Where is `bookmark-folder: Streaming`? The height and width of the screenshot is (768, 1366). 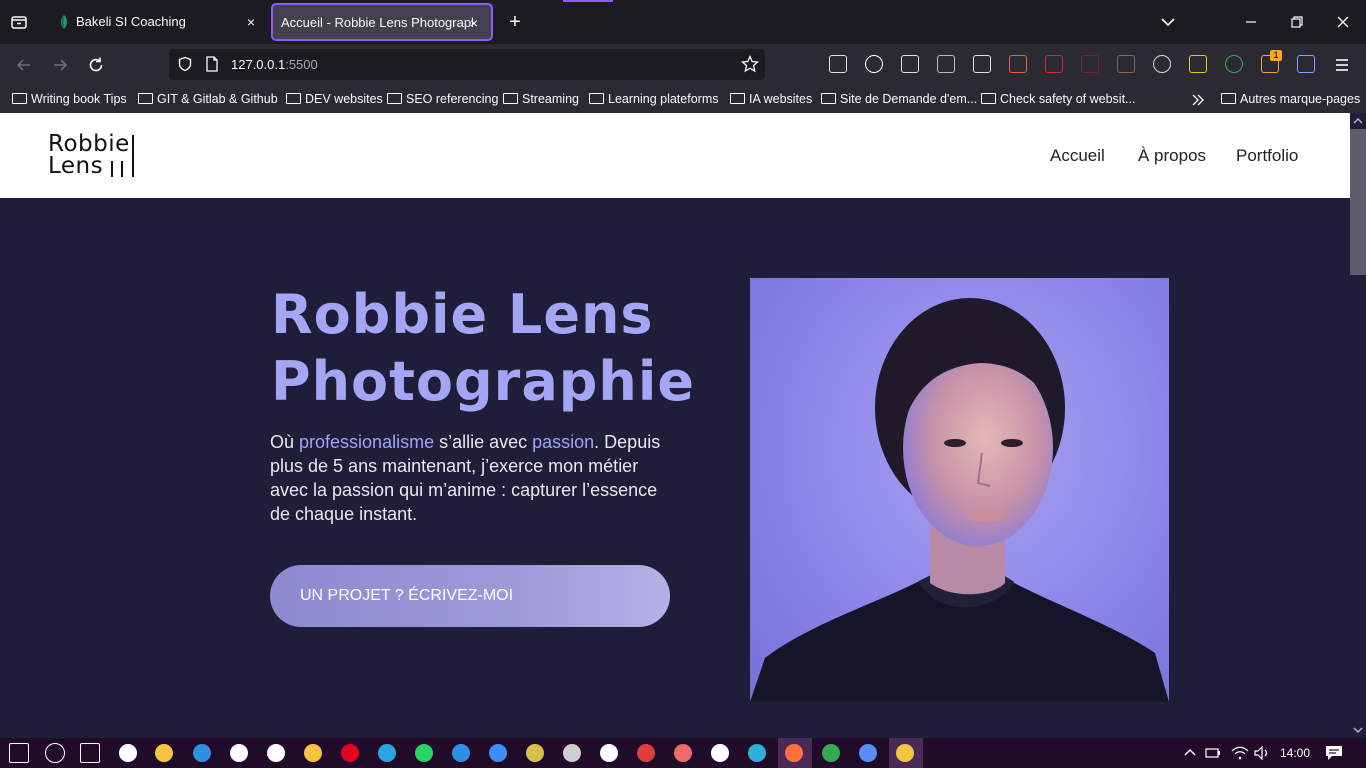 bookmark-folder: Streaming is located at coordinates (541, 99).